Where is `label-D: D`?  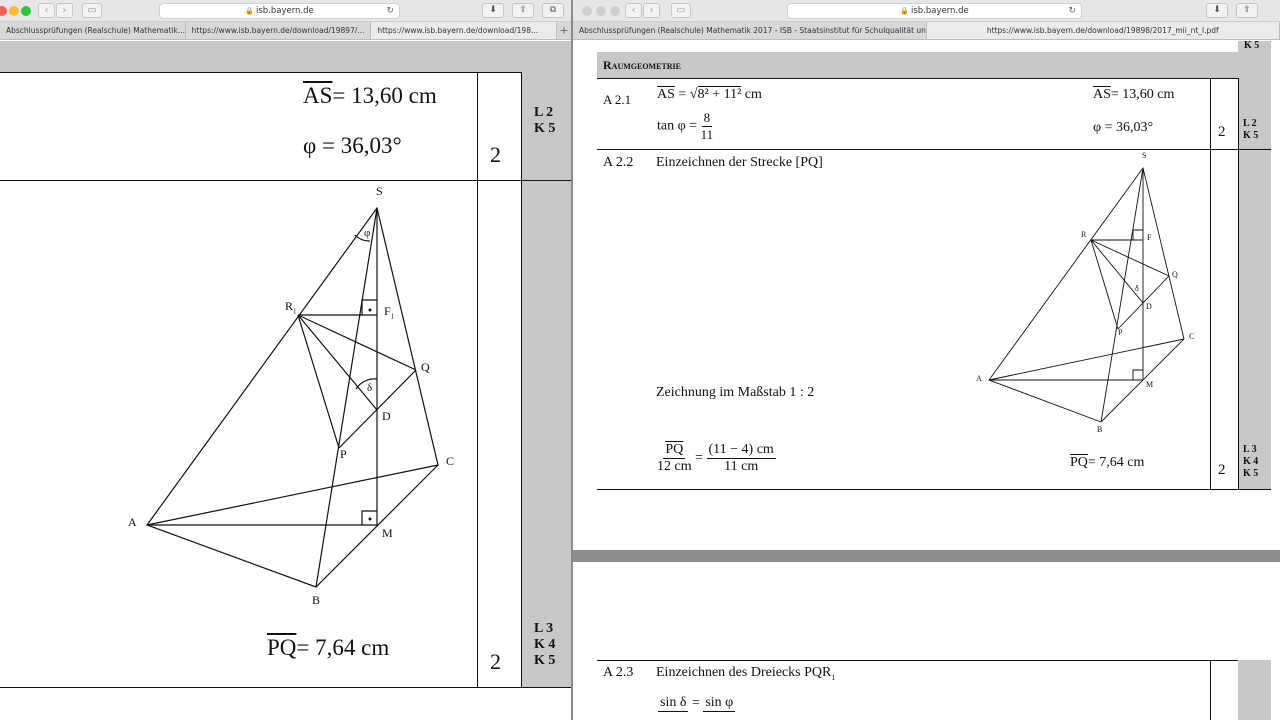
label-D: D is located at coordinates (386, 416).